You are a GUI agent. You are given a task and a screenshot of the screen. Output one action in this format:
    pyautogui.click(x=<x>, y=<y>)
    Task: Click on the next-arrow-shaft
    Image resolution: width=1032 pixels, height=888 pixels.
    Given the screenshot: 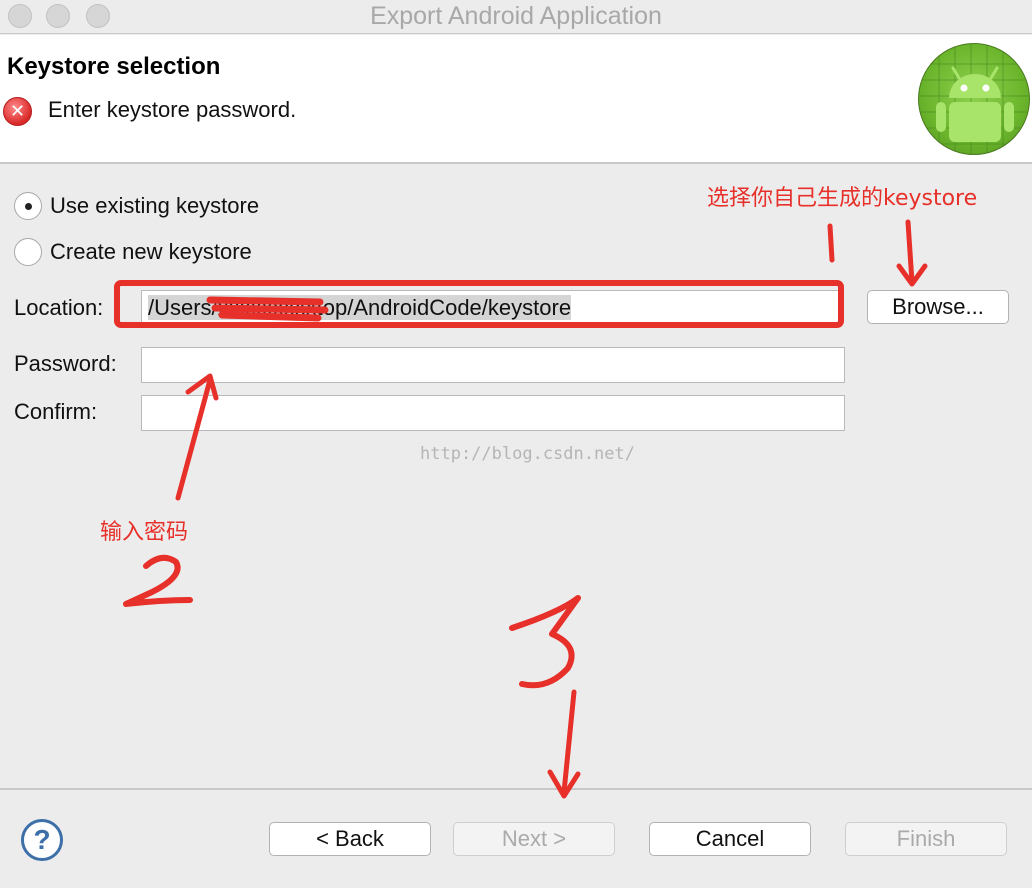 What is the action you would take?
    pyautogui.click(x=569, y=742)
    